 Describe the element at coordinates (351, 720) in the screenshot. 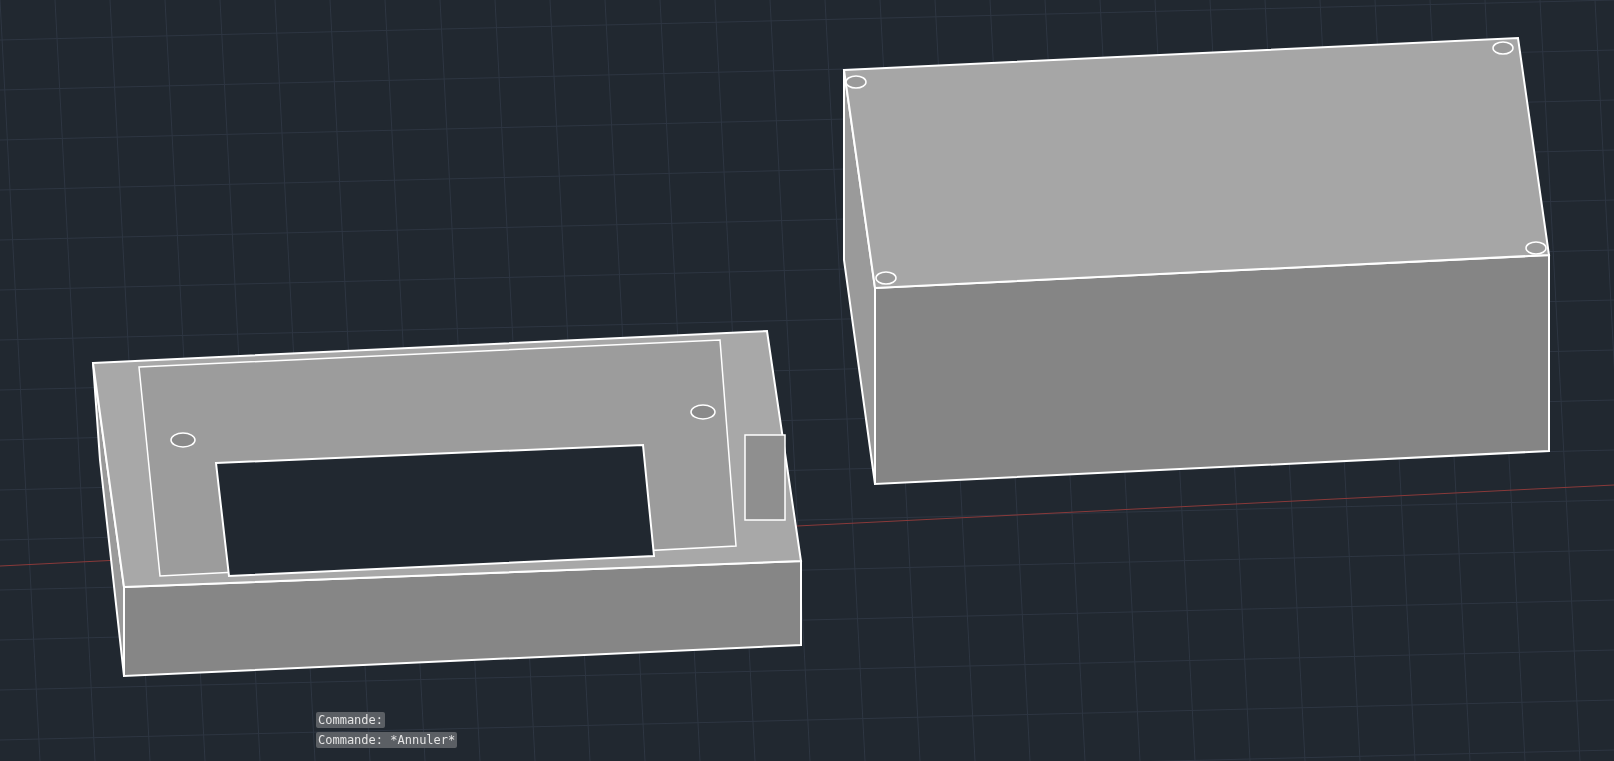

I see `command-line-text: Commande:` at that location.